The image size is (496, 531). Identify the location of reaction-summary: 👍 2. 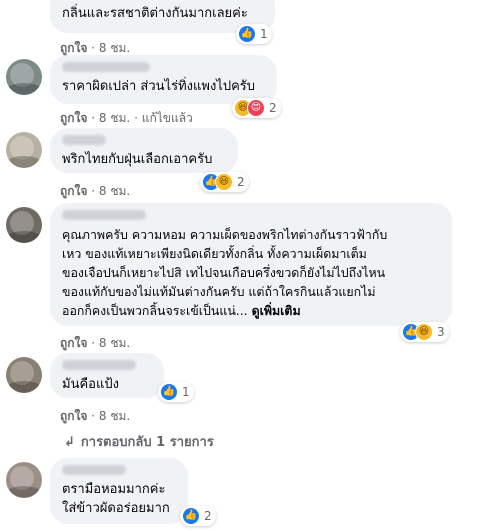
(198, 516).